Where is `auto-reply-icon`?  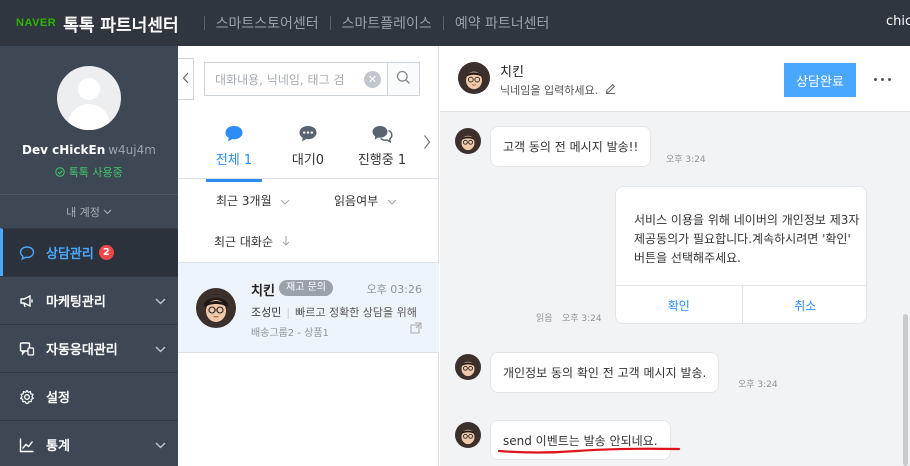 auto-reply-icon is located at coordinates (27, 349).